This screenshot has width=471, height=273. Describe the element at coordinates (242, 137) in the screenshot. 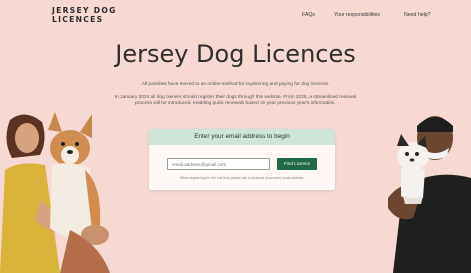

I see `email-card-heading: Enter your email address to begin` at that location.